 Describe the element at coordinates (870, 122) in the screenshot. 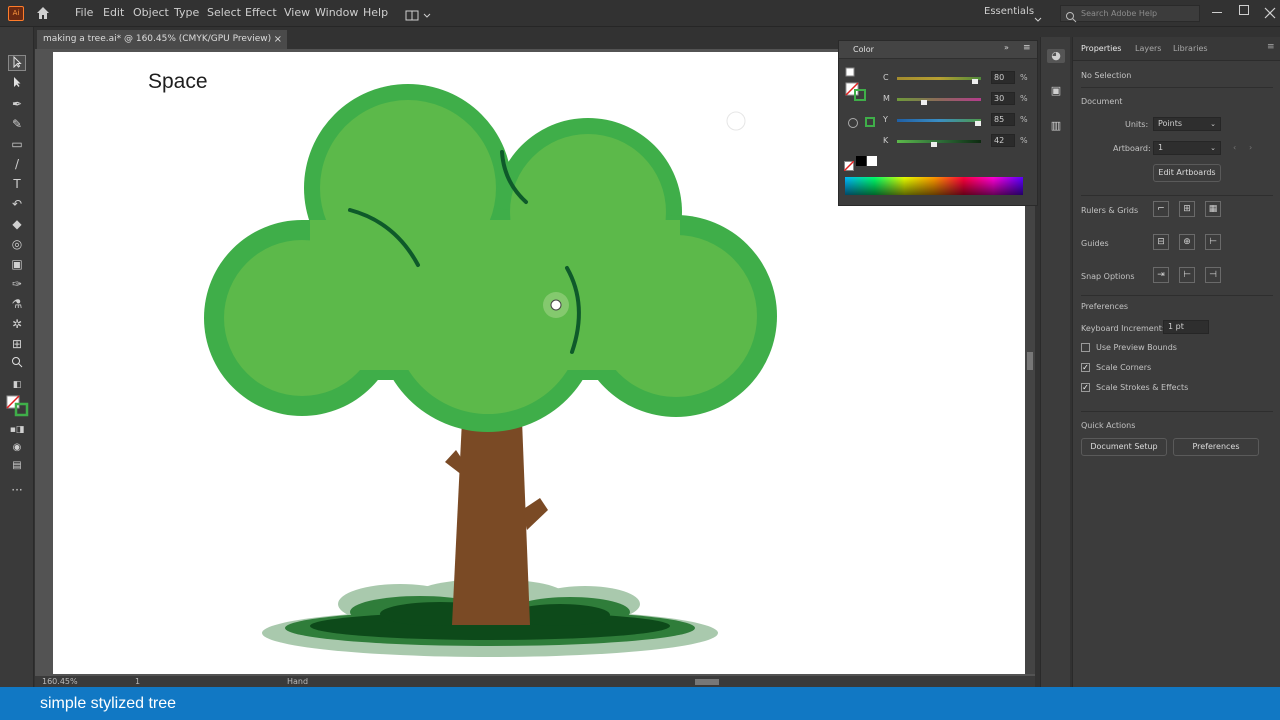

I see `gamut-swatch` at that location.